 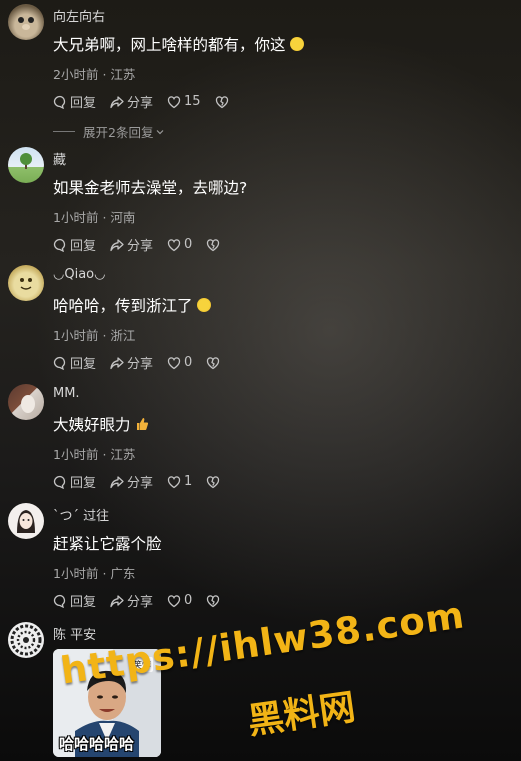 I want to click on comment-text-body: 赶紧让它露个脸, so click(x=107, y=544).